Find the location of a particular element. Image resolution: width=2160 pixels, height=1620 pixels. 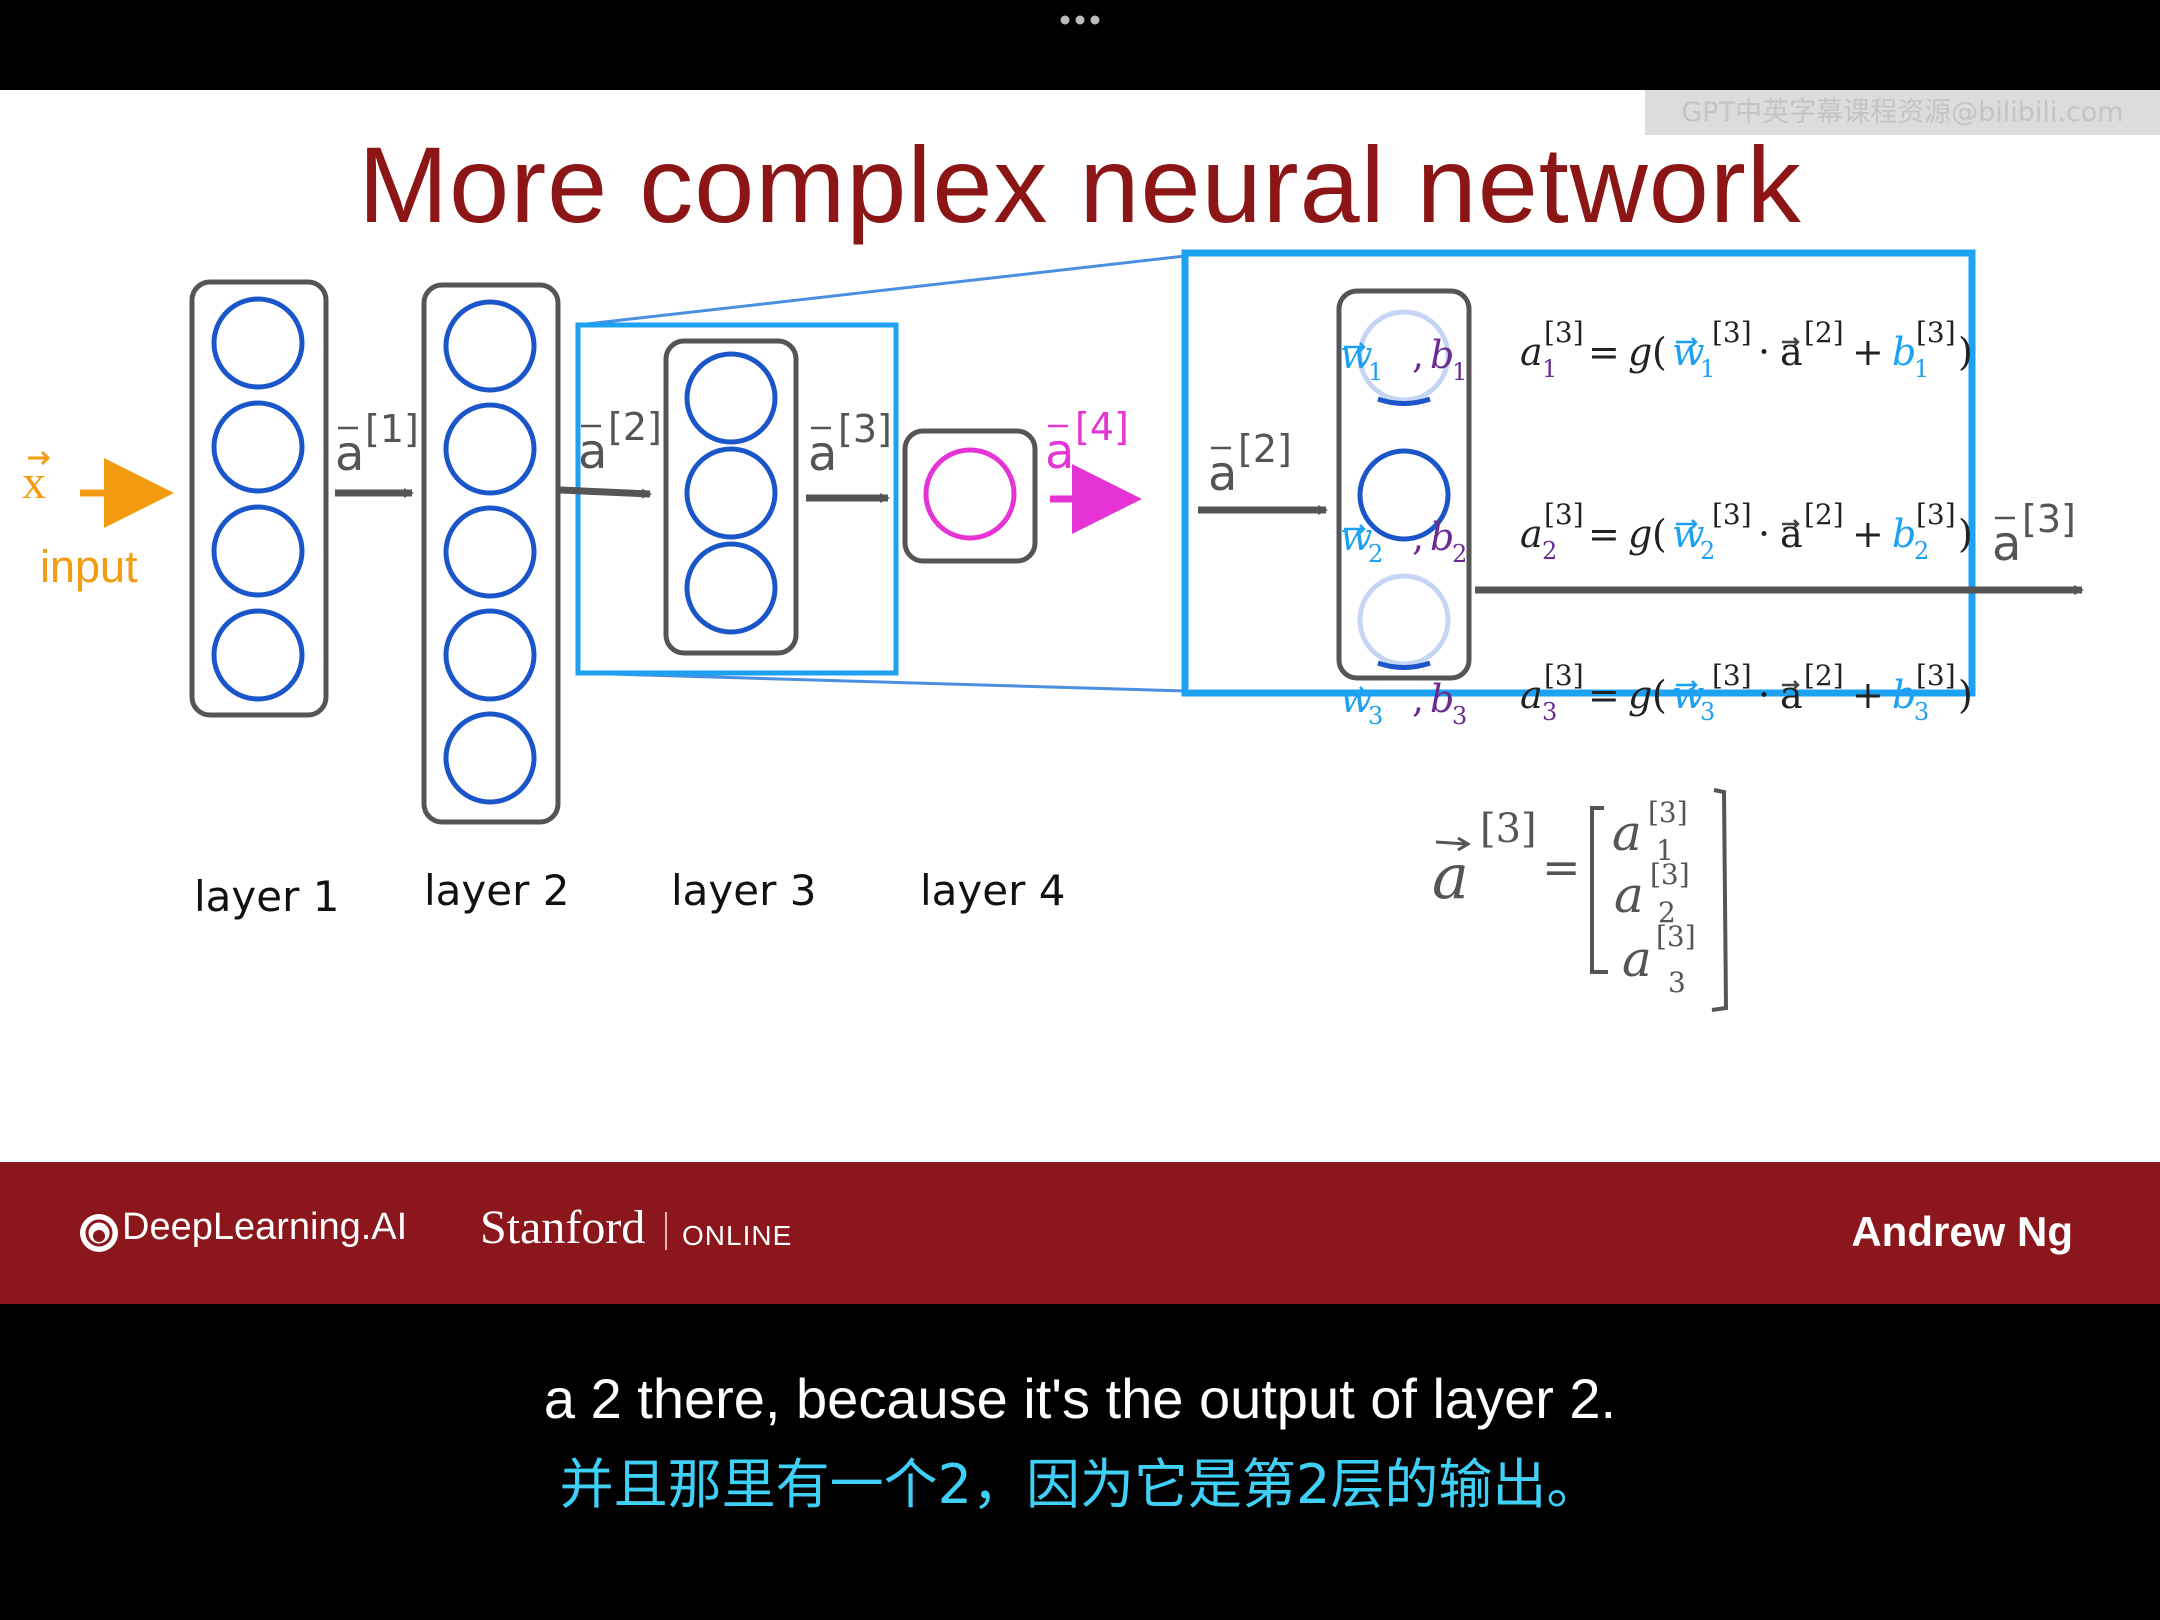

video-top-bar is located at coordinates (1080, 45).